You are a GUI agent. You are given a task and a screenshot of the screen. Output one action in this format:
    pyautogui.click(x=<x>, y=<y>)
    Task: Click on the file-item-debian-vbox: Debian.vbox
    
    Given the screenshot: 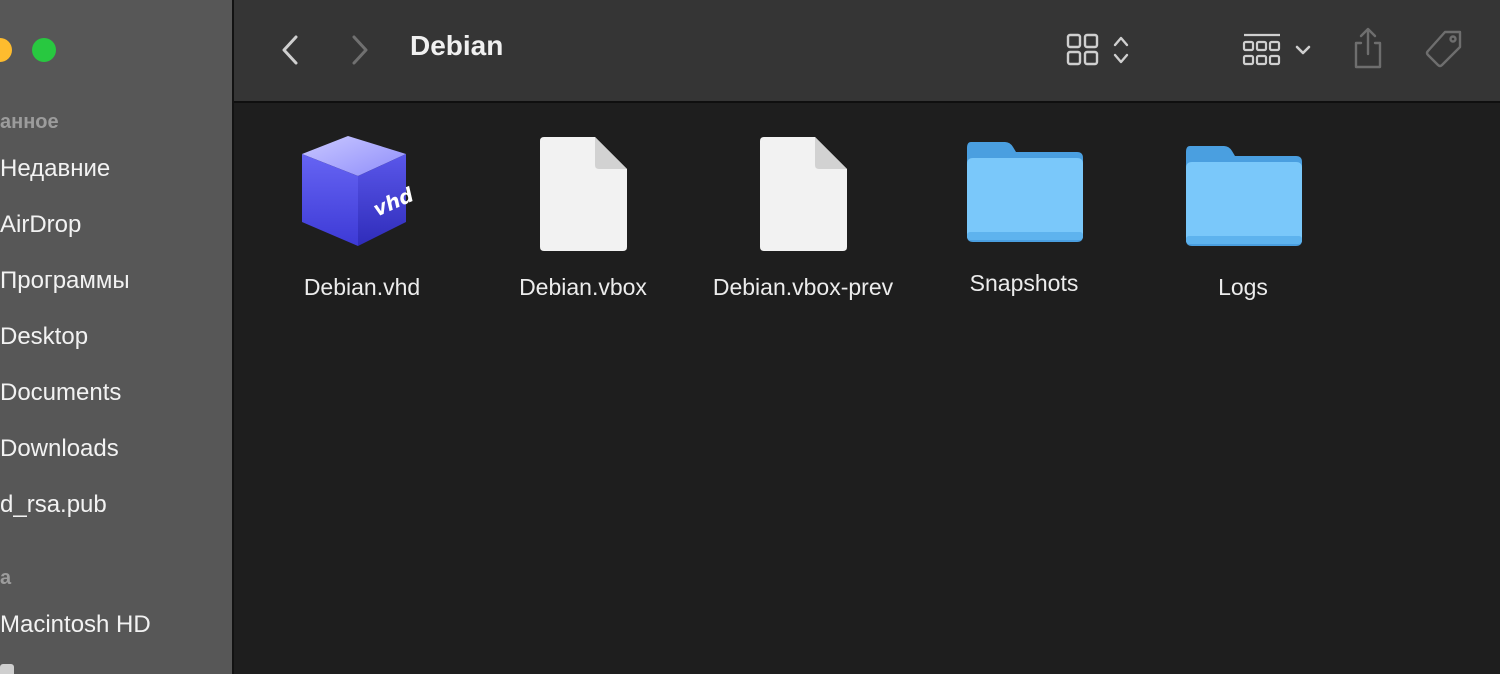 What is the action you would take?
    pyautogui.click(x=583, y=218)
    